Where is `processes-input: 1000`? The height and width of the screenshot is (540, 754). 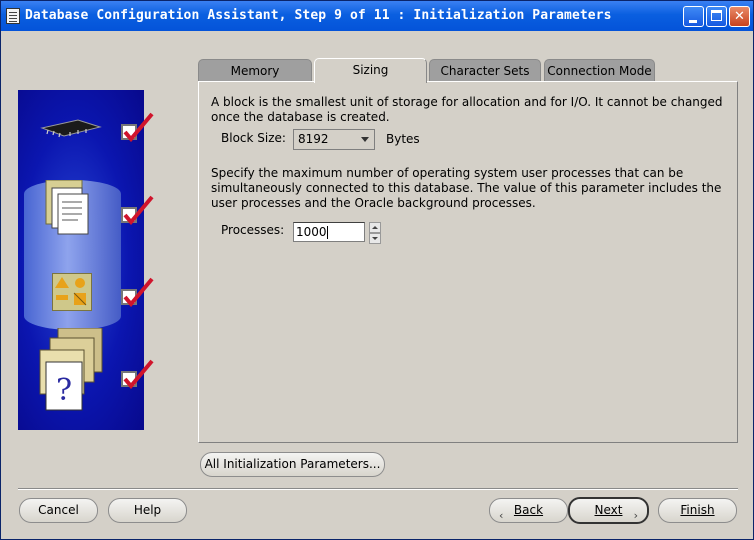 processes-input: 1000 is located at coordinates (329, 232).